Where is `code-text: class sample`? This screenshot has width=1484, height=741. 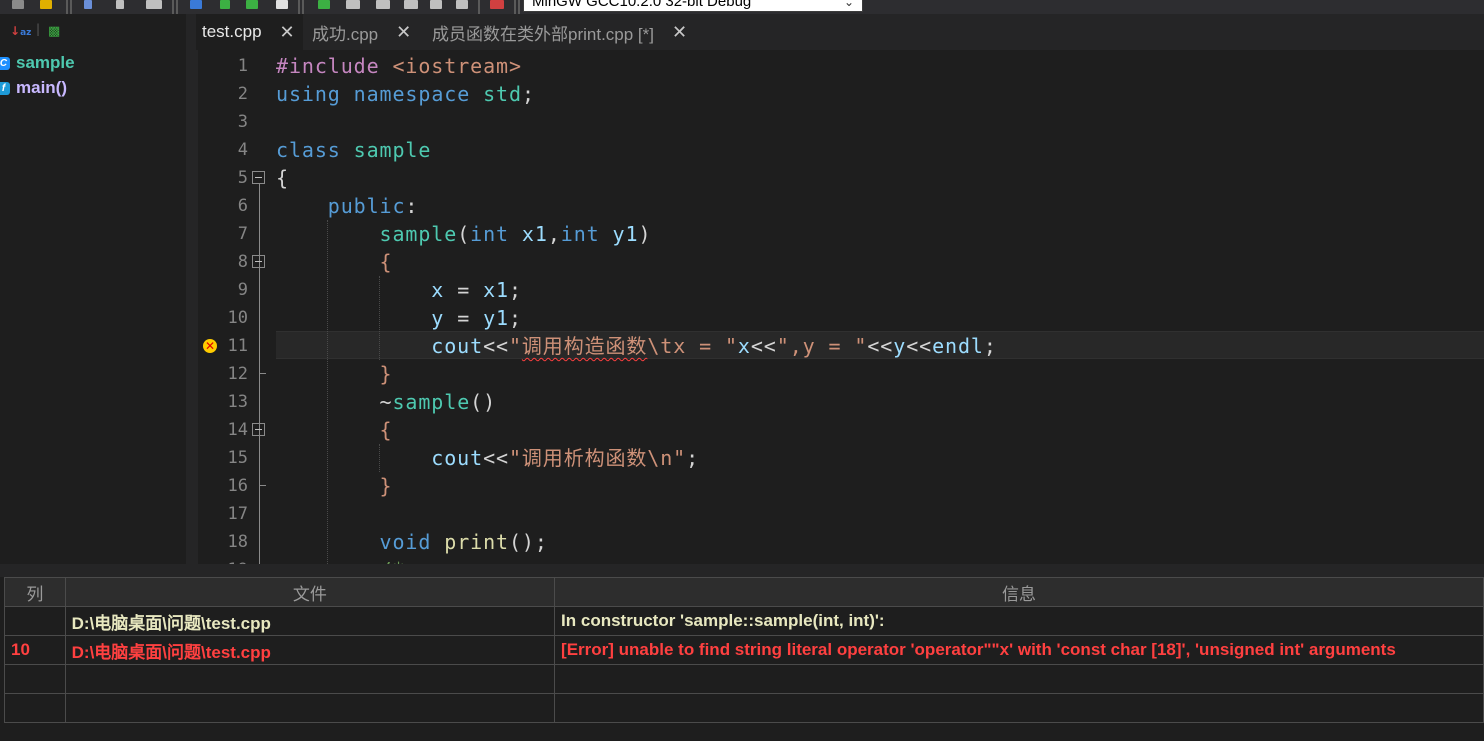
code-text: class sample is located at coordinates (354, 150).